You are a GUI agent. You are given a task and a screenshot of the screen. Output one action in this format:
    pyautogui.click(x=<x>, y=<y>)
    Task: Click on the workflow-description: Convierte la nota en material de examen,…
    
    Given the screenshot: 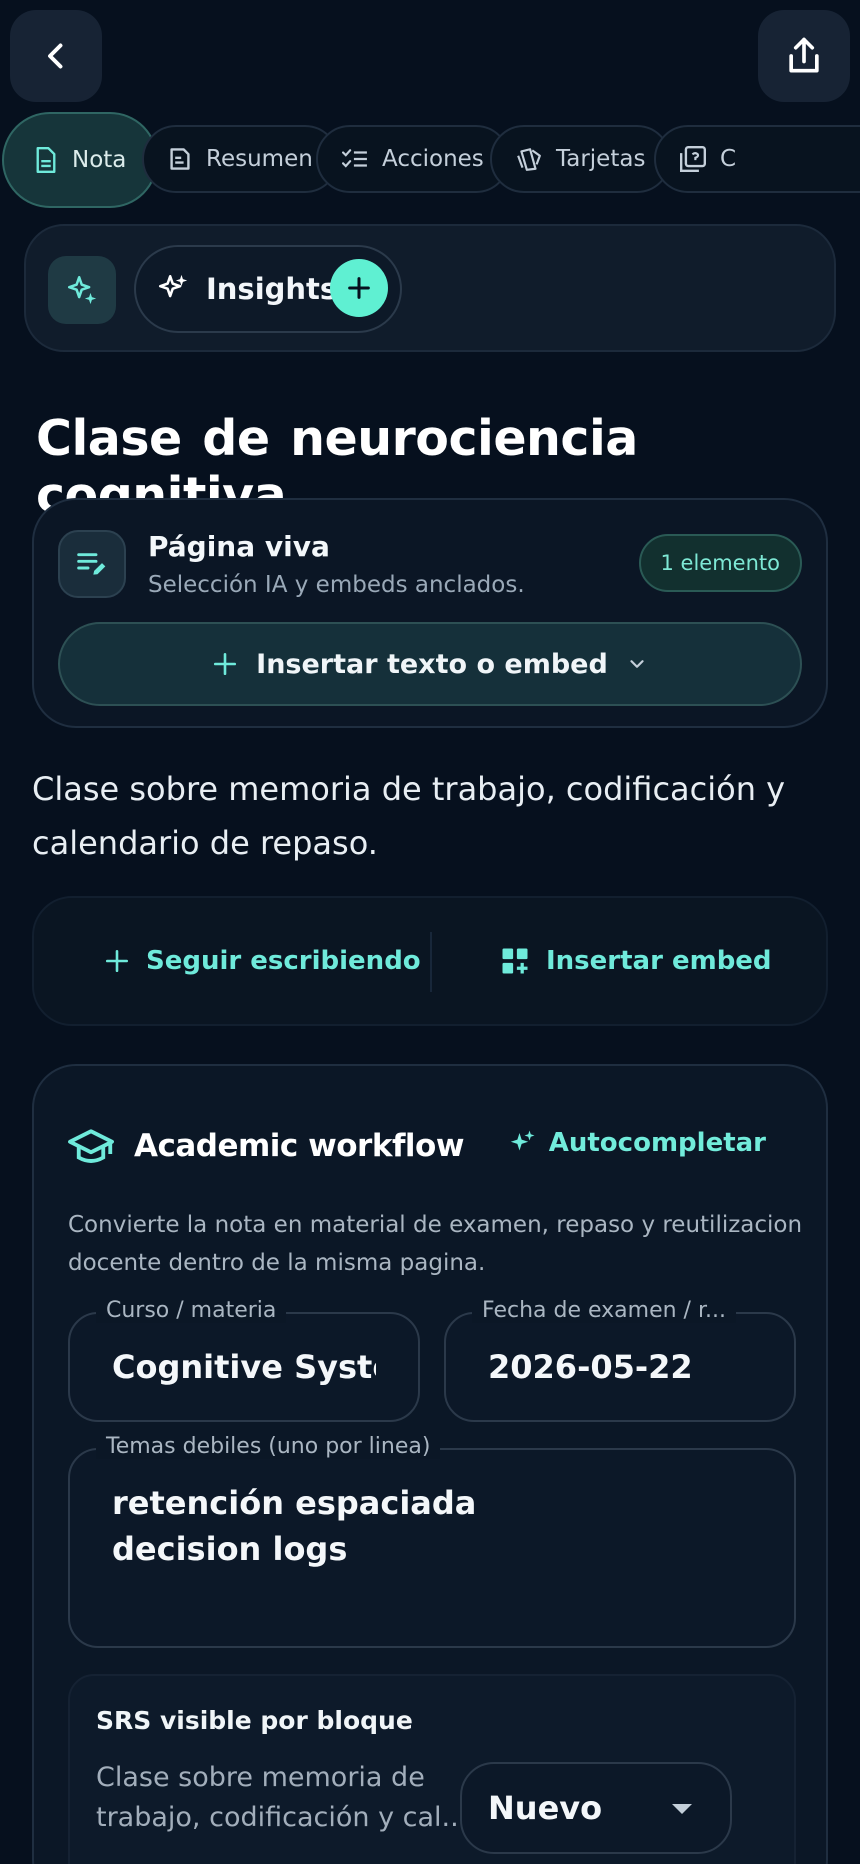 What is the action you would take?
    pyautogui.click(x=435, y=1244)
    